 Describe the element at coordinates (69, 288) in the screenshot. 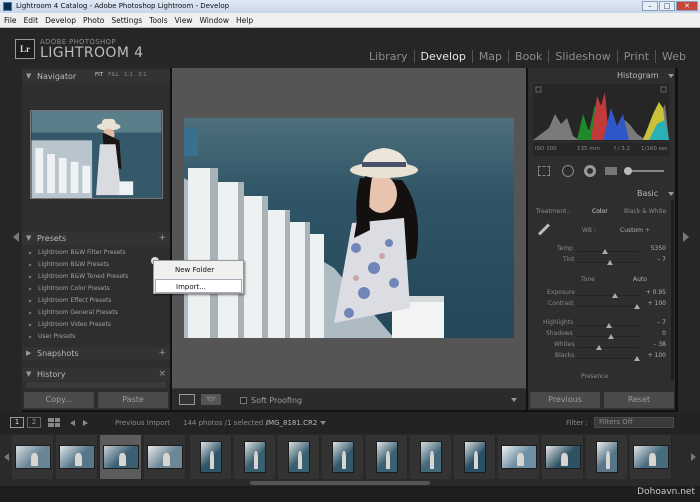

I see `preset-folder: Lightroom Color Presets` at that location.